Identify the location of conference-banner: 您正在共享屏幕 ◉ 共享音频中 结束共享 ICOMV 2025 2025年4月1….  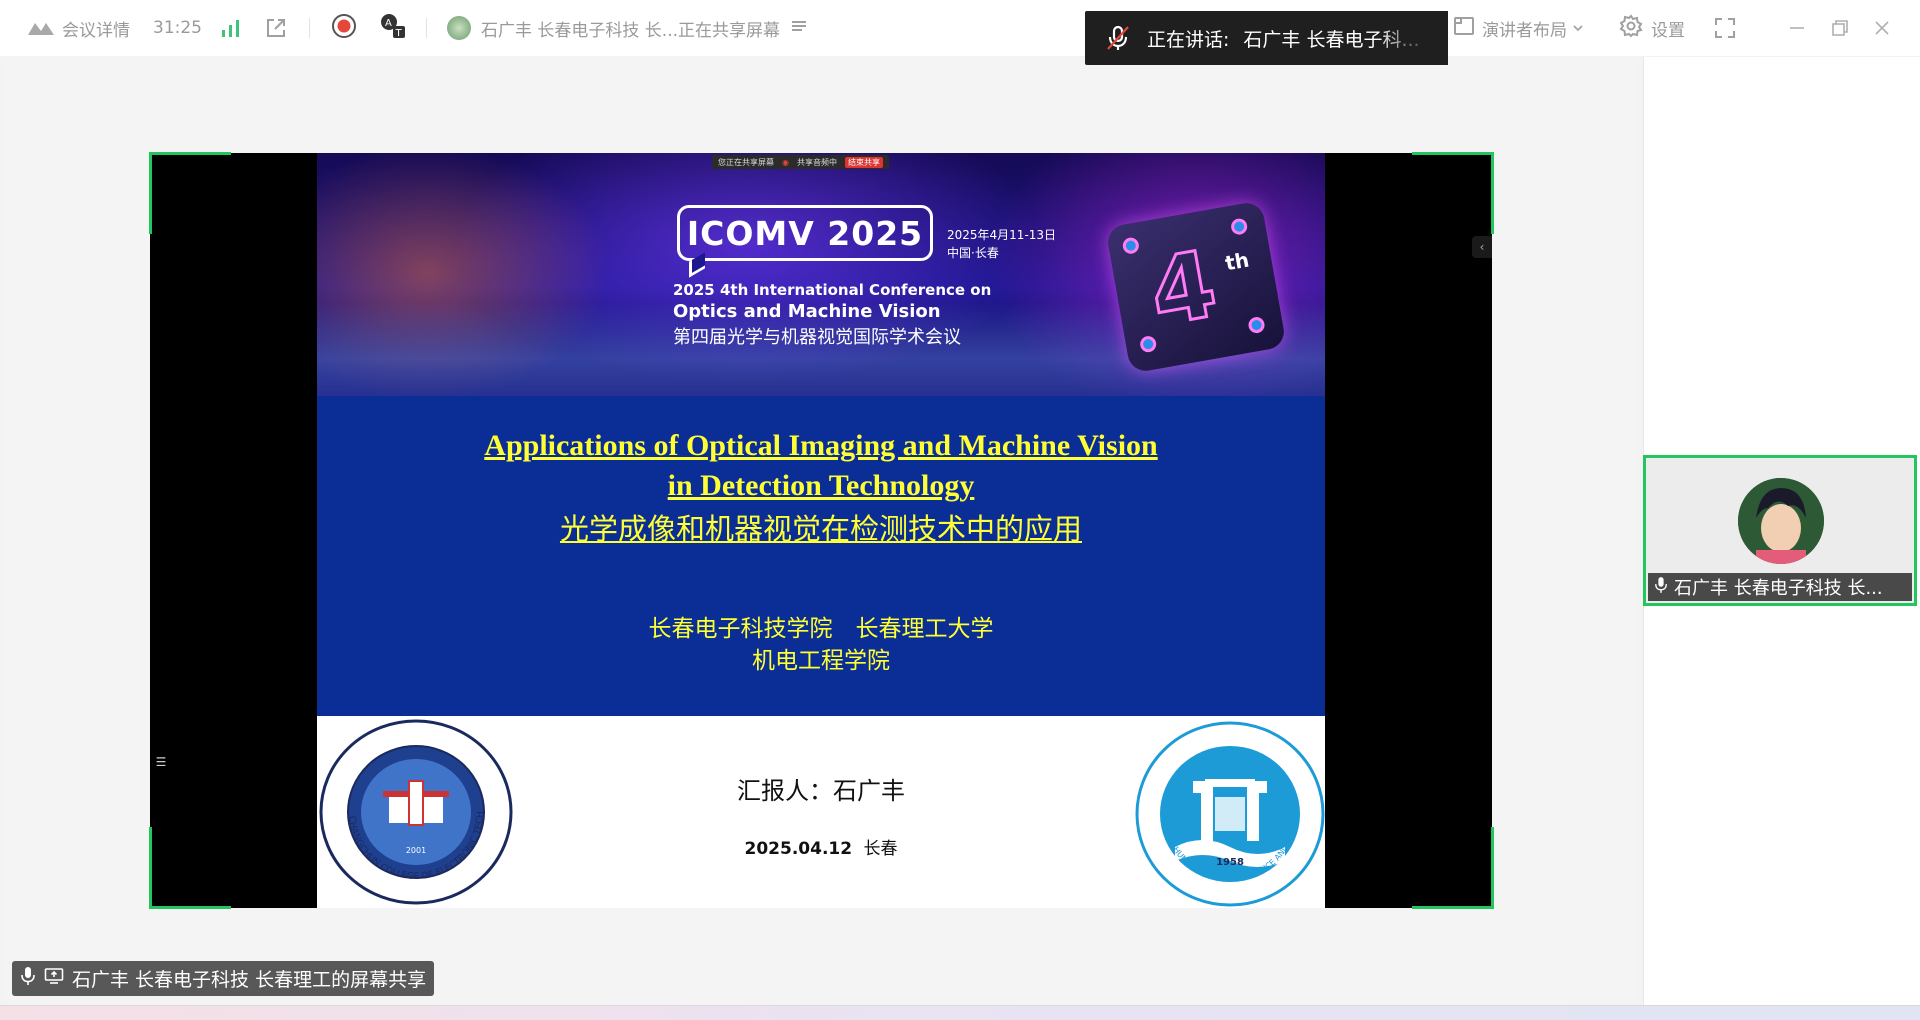
(821, 274).